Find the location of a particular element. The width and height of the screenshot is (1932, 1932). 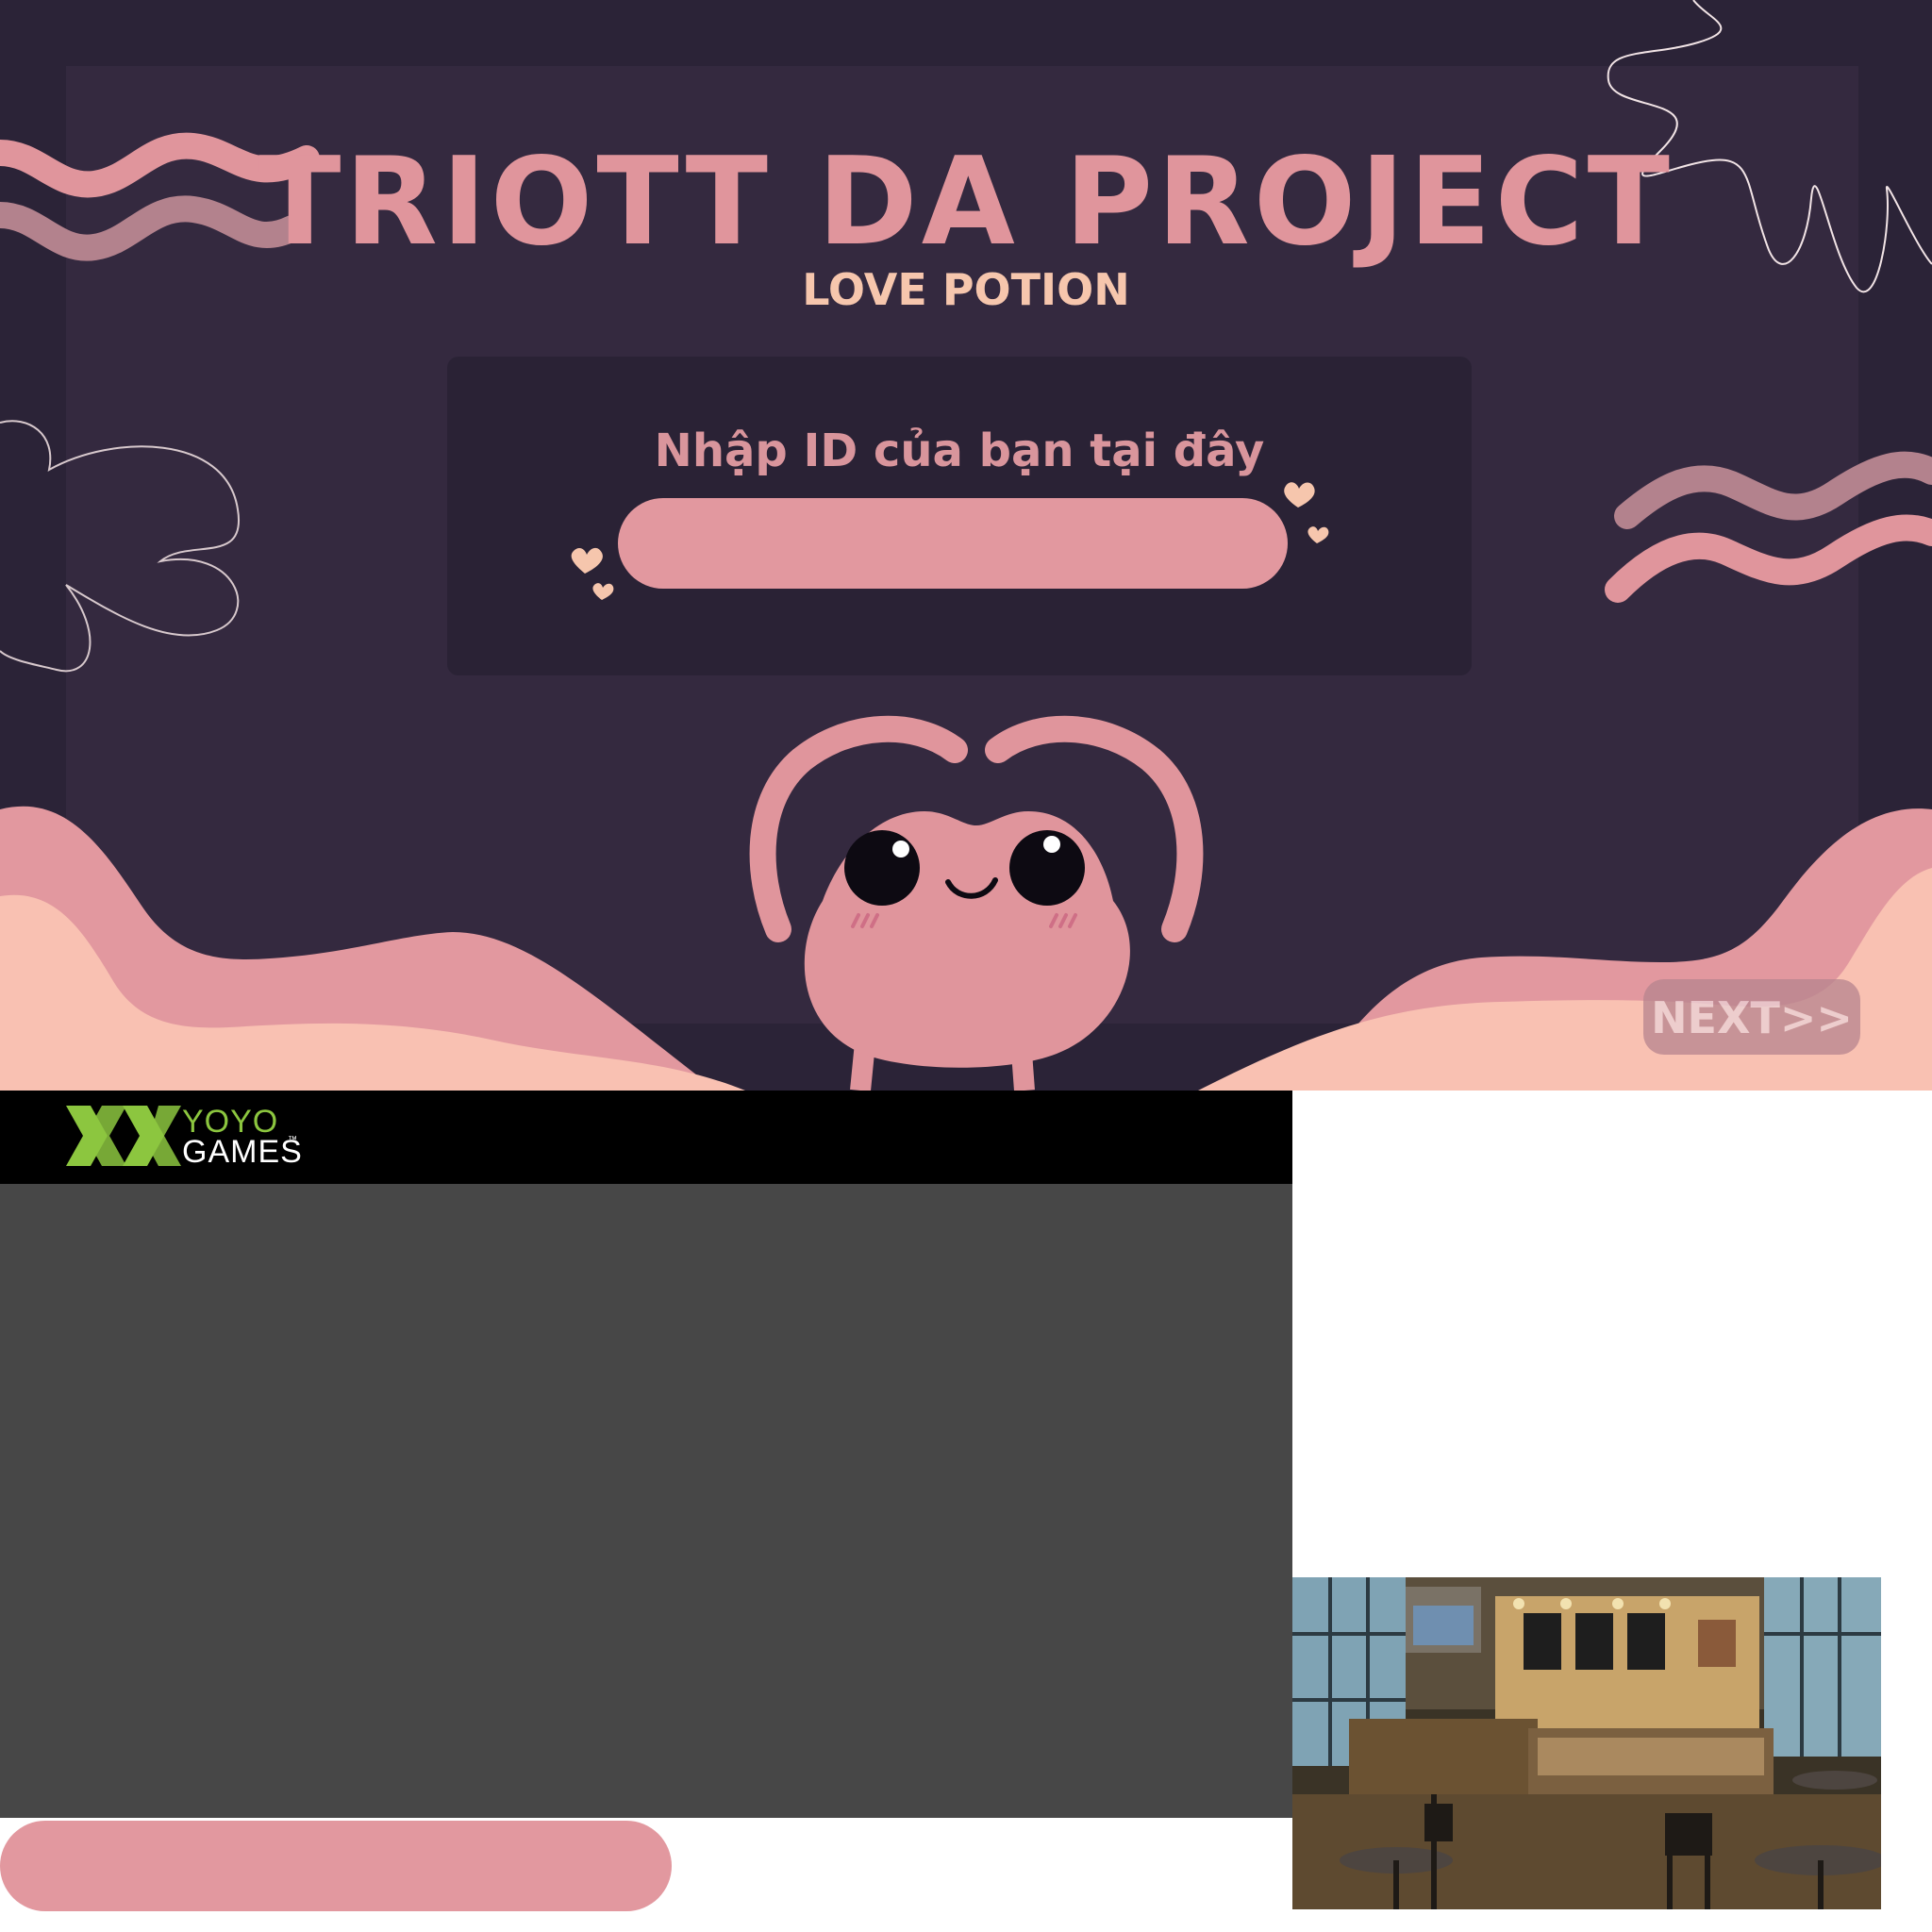

id-prompt-label: Nhập ID của bạn tại đây is located at coordinates (959, 451).